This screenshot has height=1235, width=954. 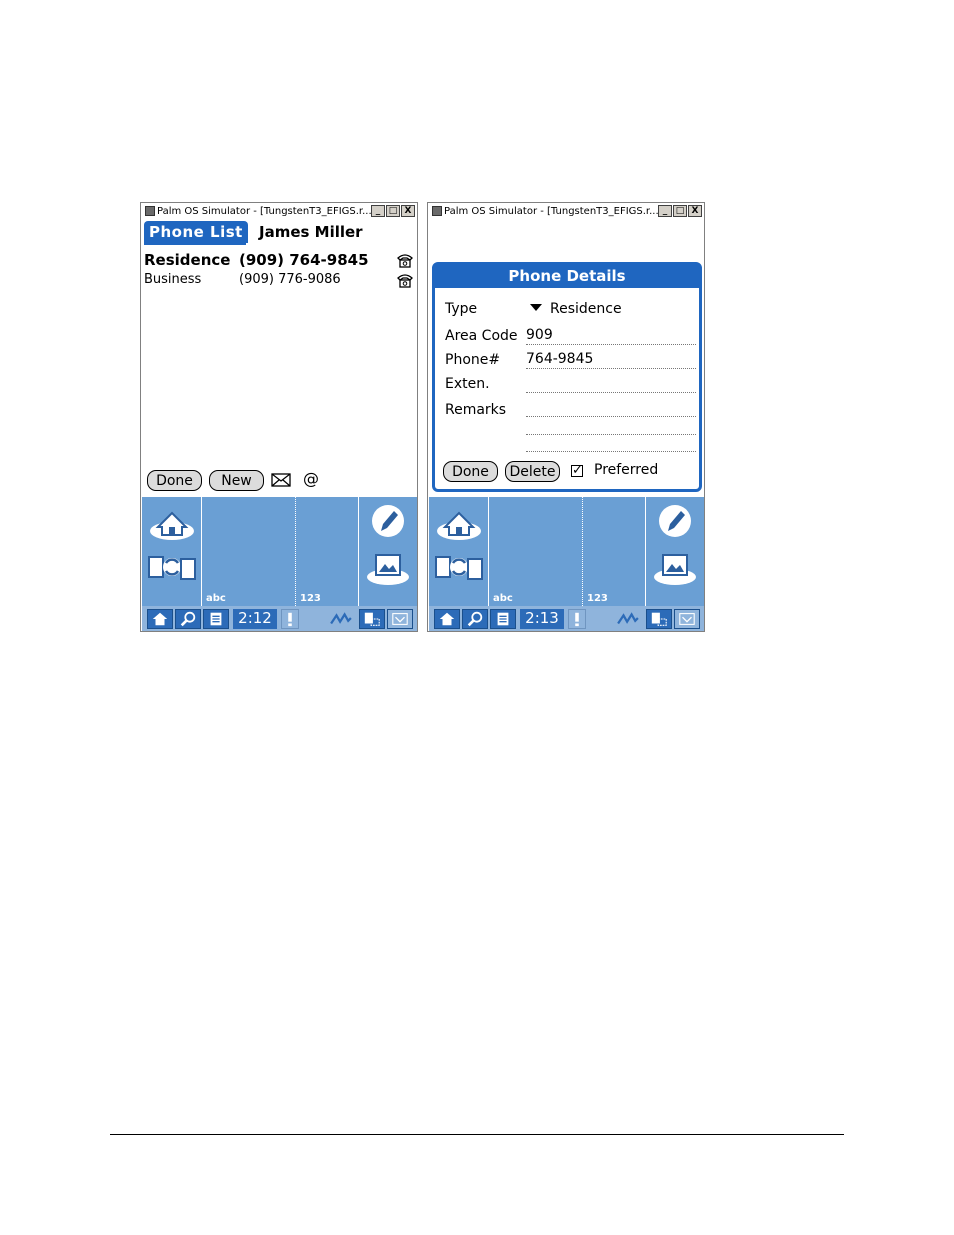 What do you see at coordinates (173, 279) in the screenshot?
I see `phone-type: Business` at bounding box center [173, 279].